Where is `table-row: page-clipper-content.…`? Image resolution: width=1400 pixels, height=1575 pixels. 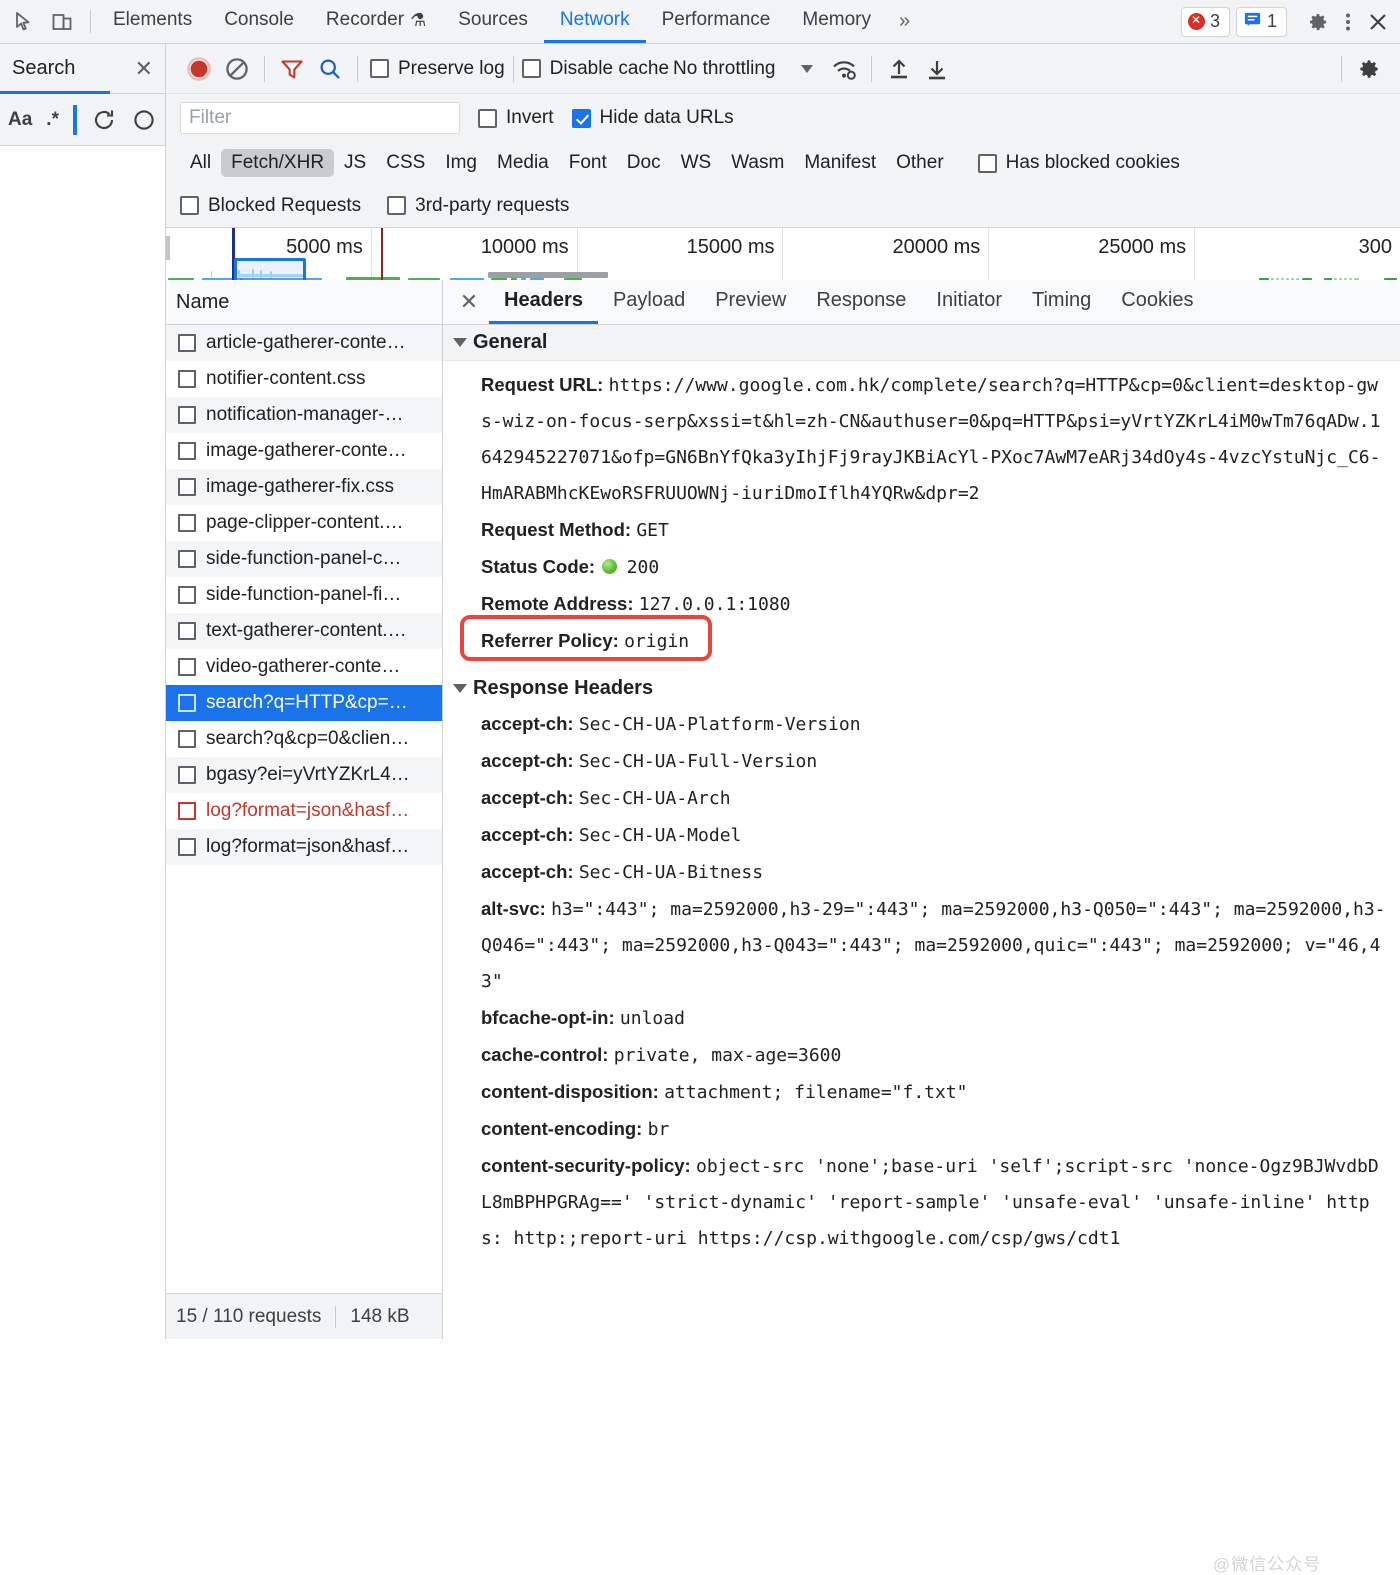
table-row: page-clipper-content.… is located at coordinates (304, 523).